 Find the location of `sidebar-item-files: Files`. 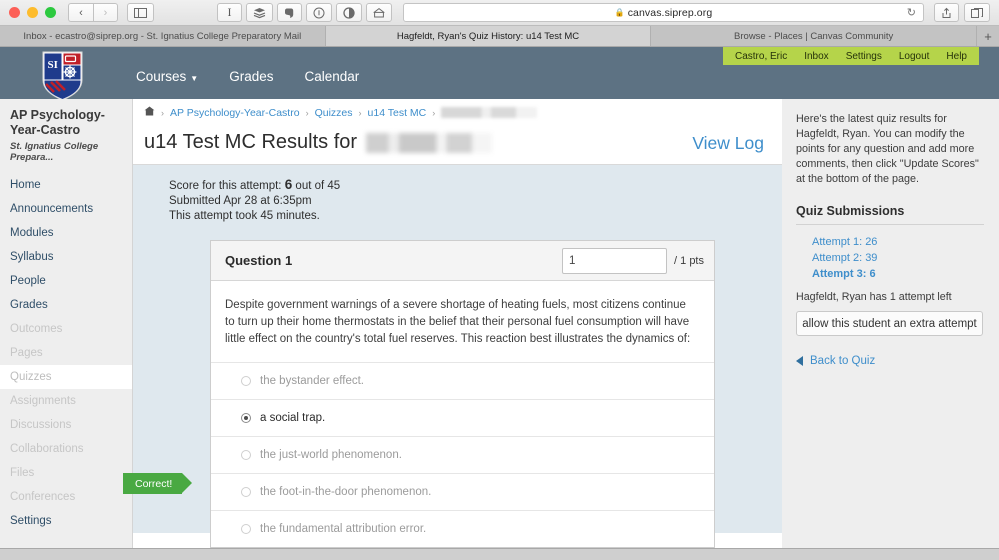

sidebar-item-files: Files is located at coordinates (66, 473).